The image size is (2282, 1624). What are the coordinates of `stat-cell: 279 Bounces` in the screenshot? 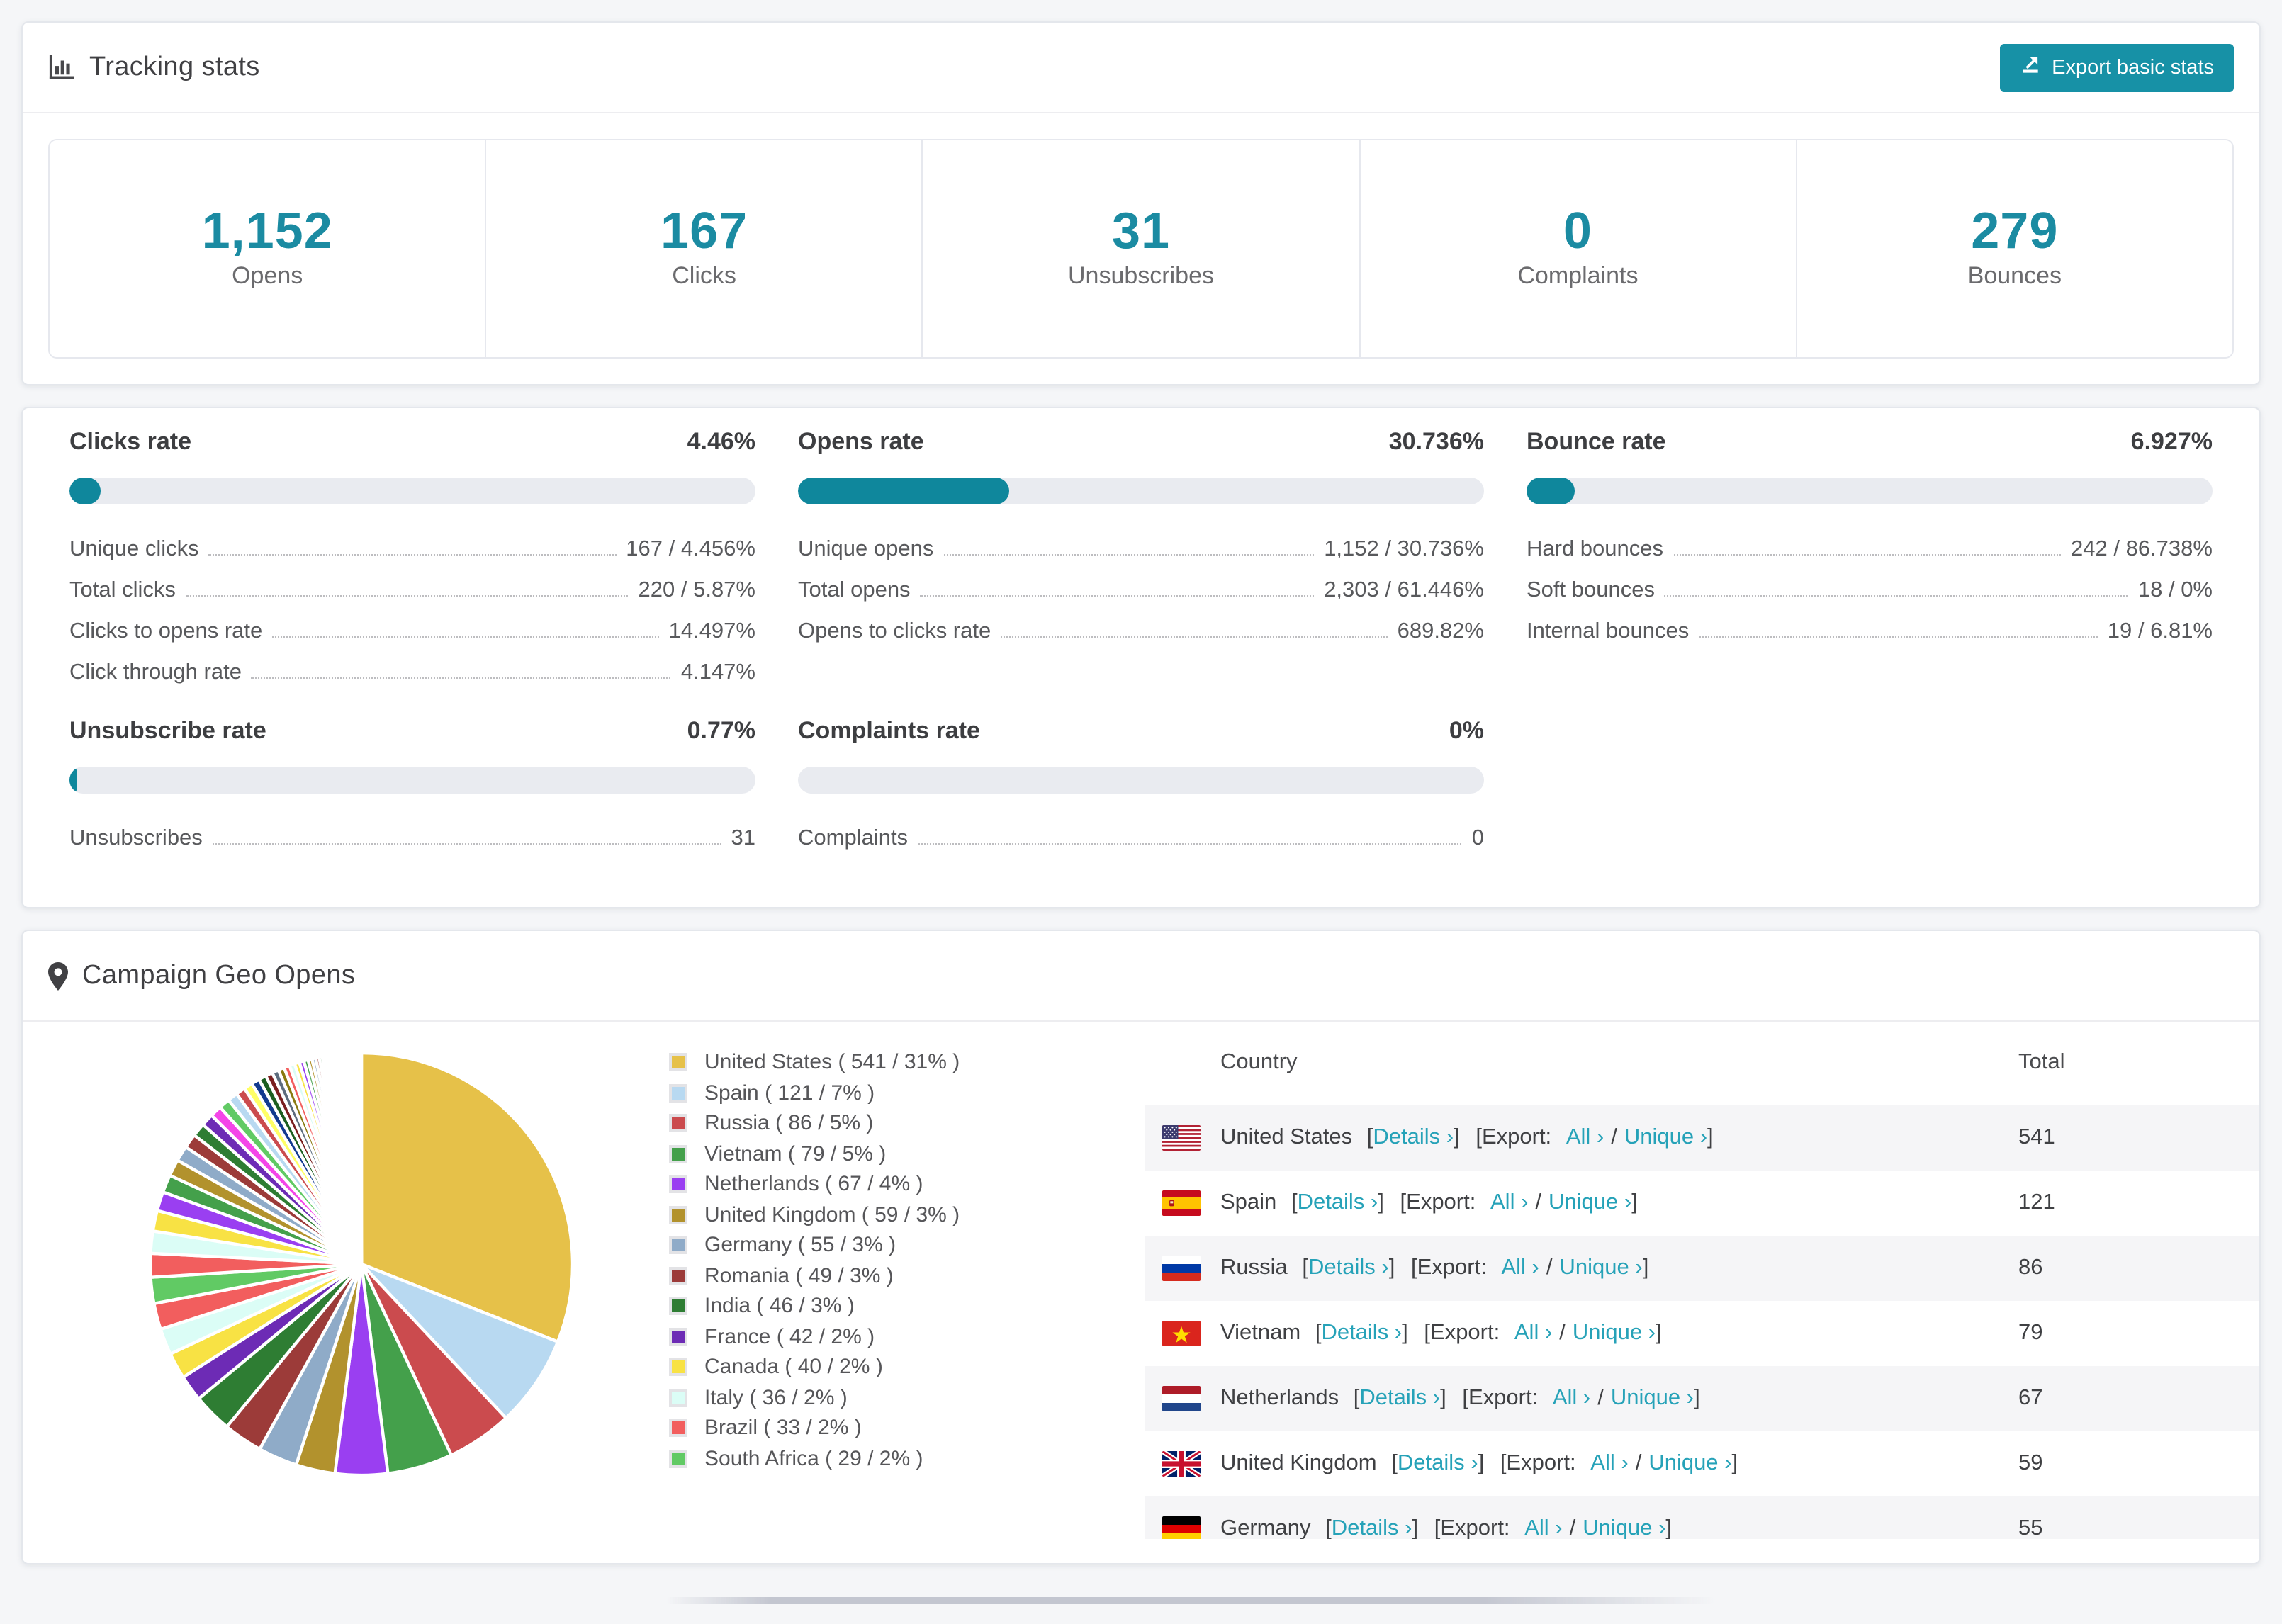 It's located at (2014, 249).